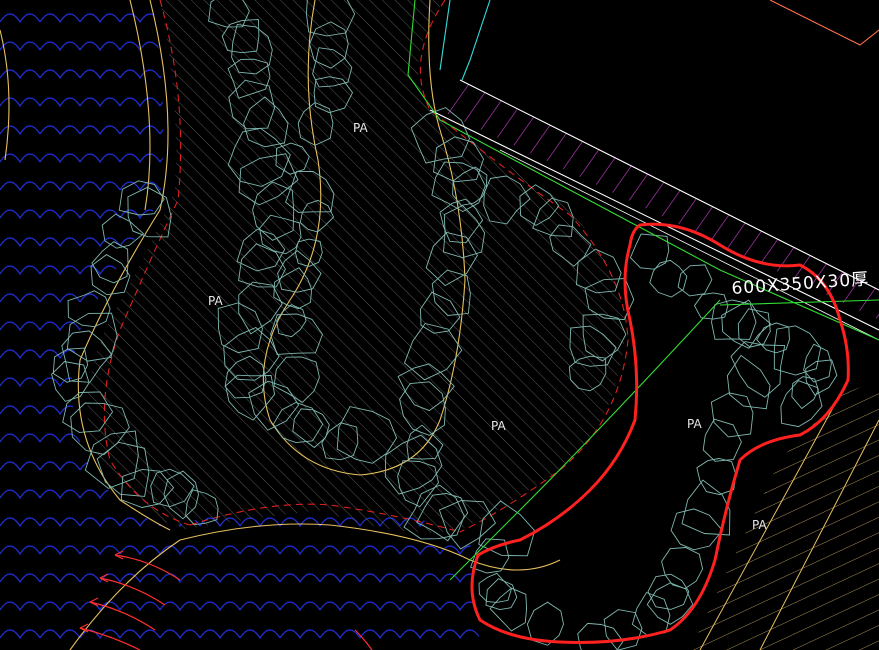 This screenshot has height=650, width=879. Describe the element at coordinates (498, 426) in the screenshot. I see `pa-label-3: PA` at that location.